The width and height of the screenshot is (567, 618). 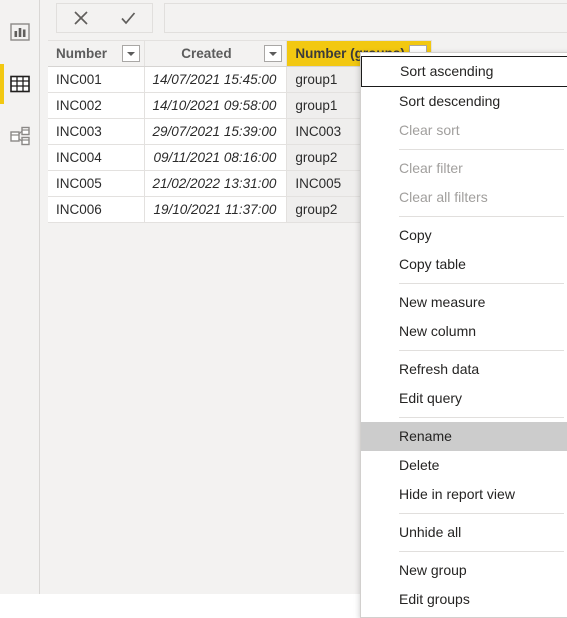 I want to click on table-icon, so click(x=20, y=84).